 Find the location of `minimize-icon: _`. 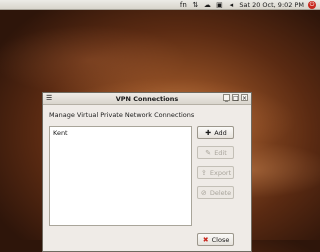

minimize-icon: _ is located at coordinates (226, 98).